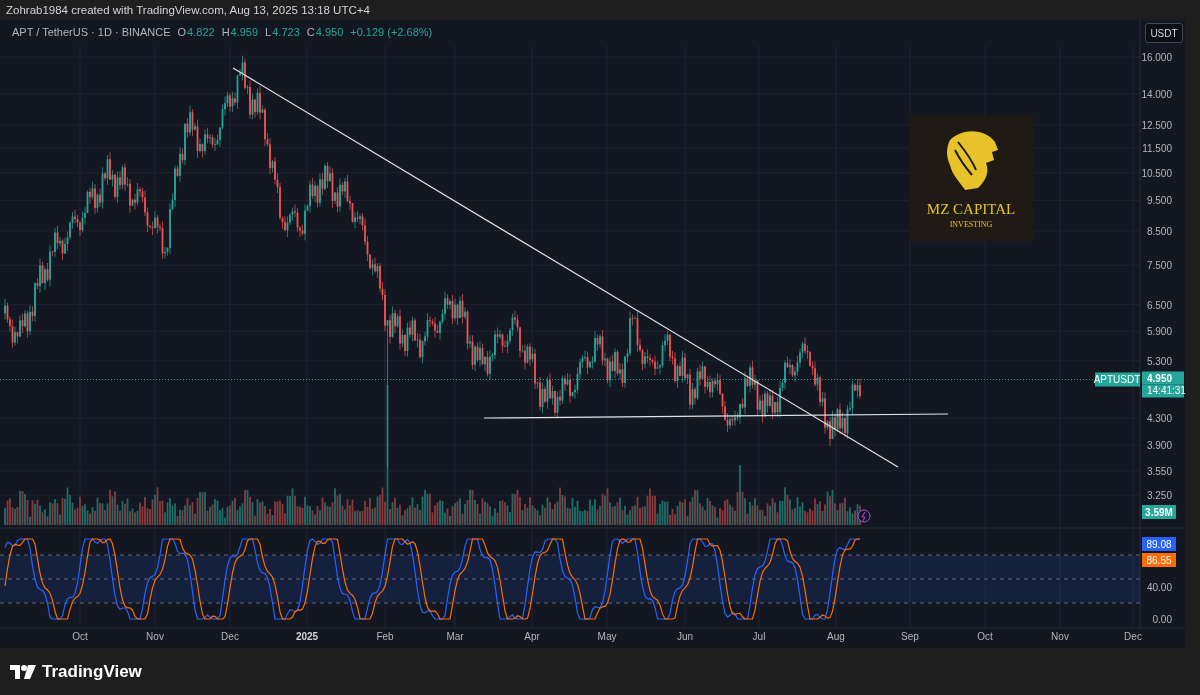  What do you see at coordinates (325, 32) in the screenshot?
I see `ohlc-value: C4.950` at bounding box center [325, 32].